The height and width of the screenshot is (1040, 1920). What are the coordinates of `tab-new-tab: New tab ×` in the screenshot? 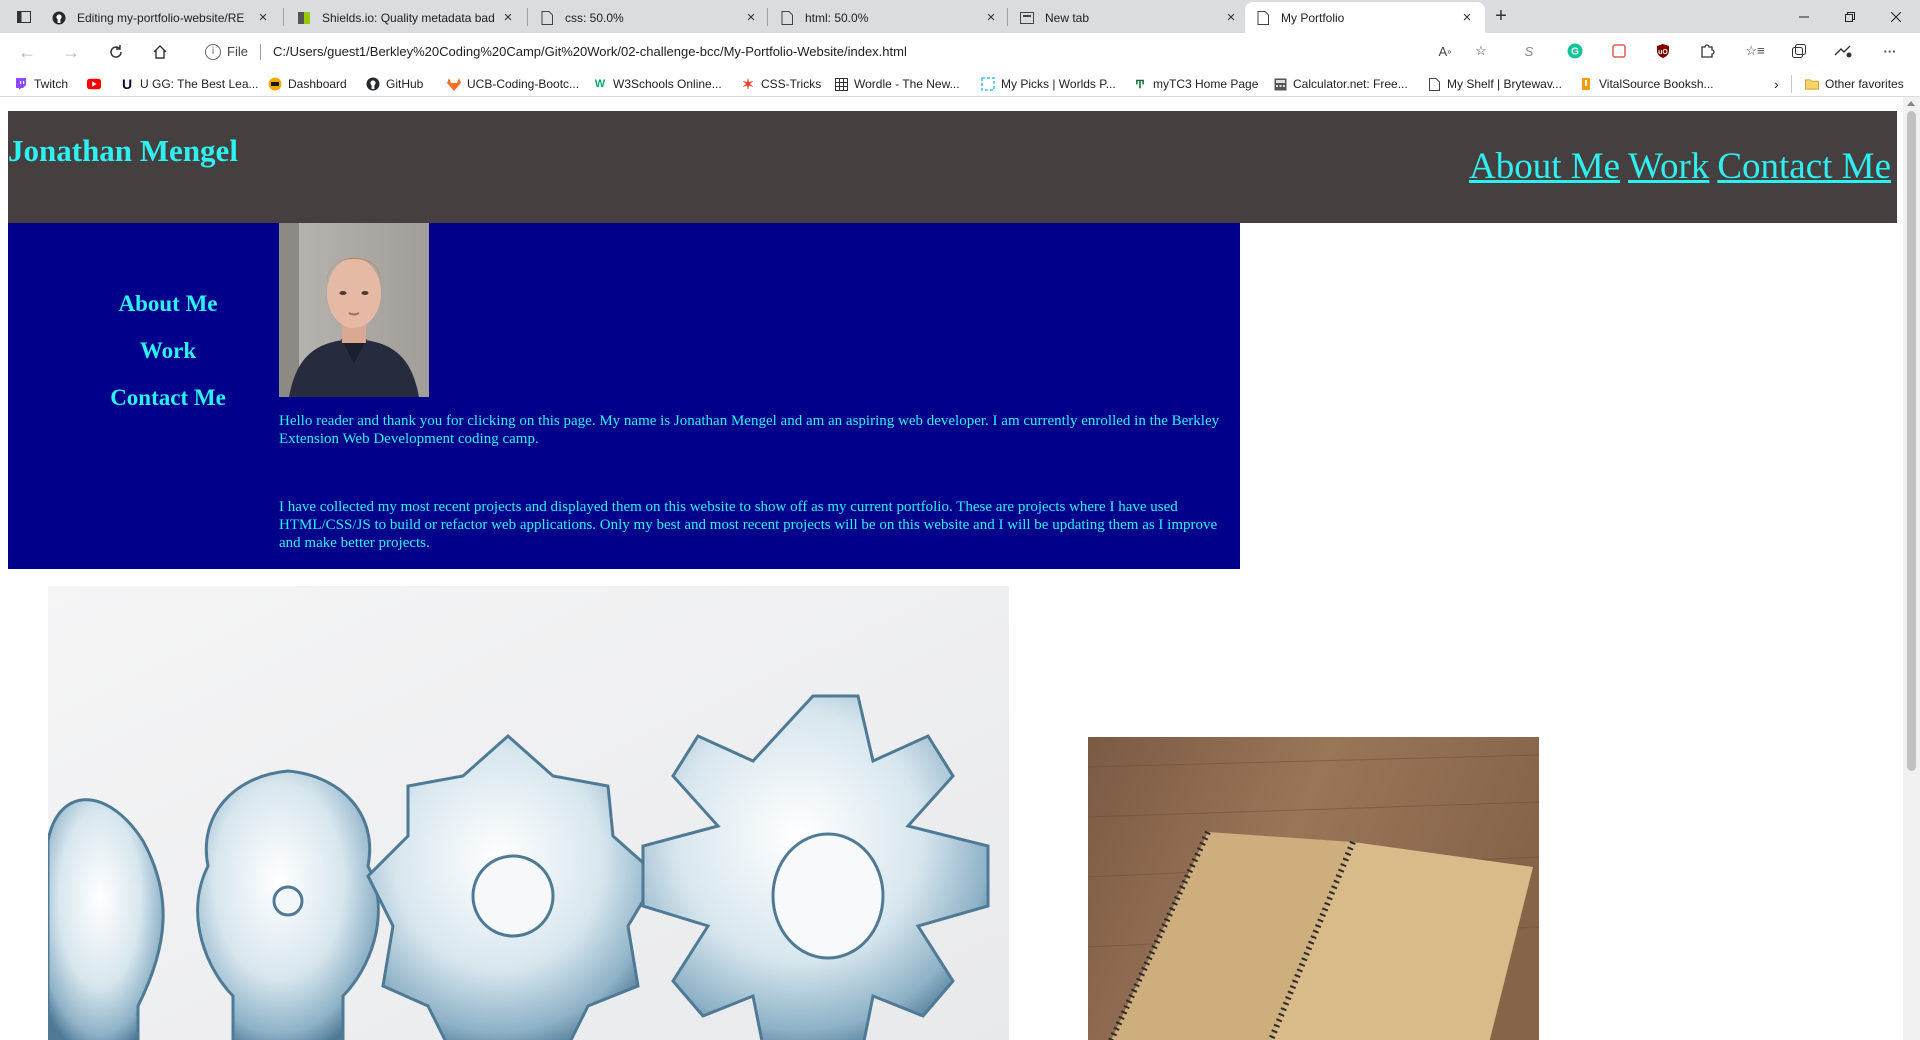 It's located at (1129, 17).